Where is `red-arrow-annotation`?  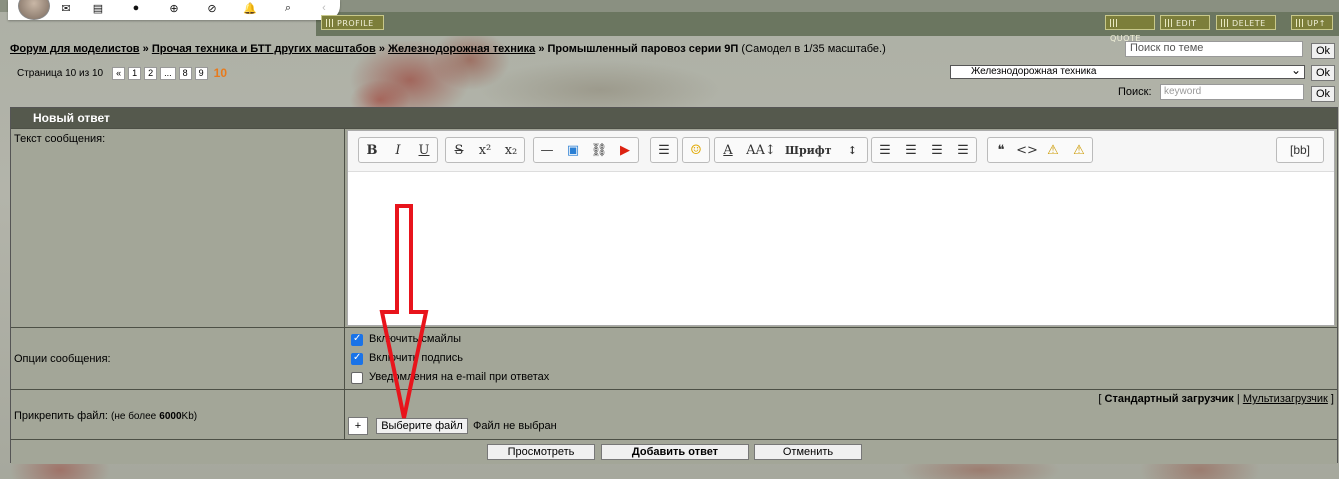 red-arrow-annotation is located at coordinates (404, 311).